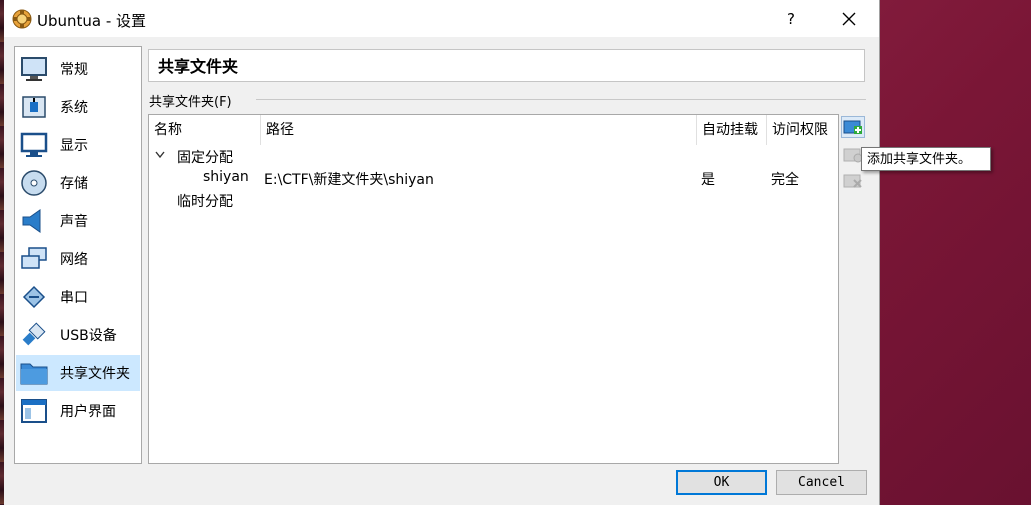 The height and width of the screenshot is (505, 1031). What do you see at coordinates (34, 221) in the screenshot?
I see `speaker-icon` at bounding box center [34, 221].